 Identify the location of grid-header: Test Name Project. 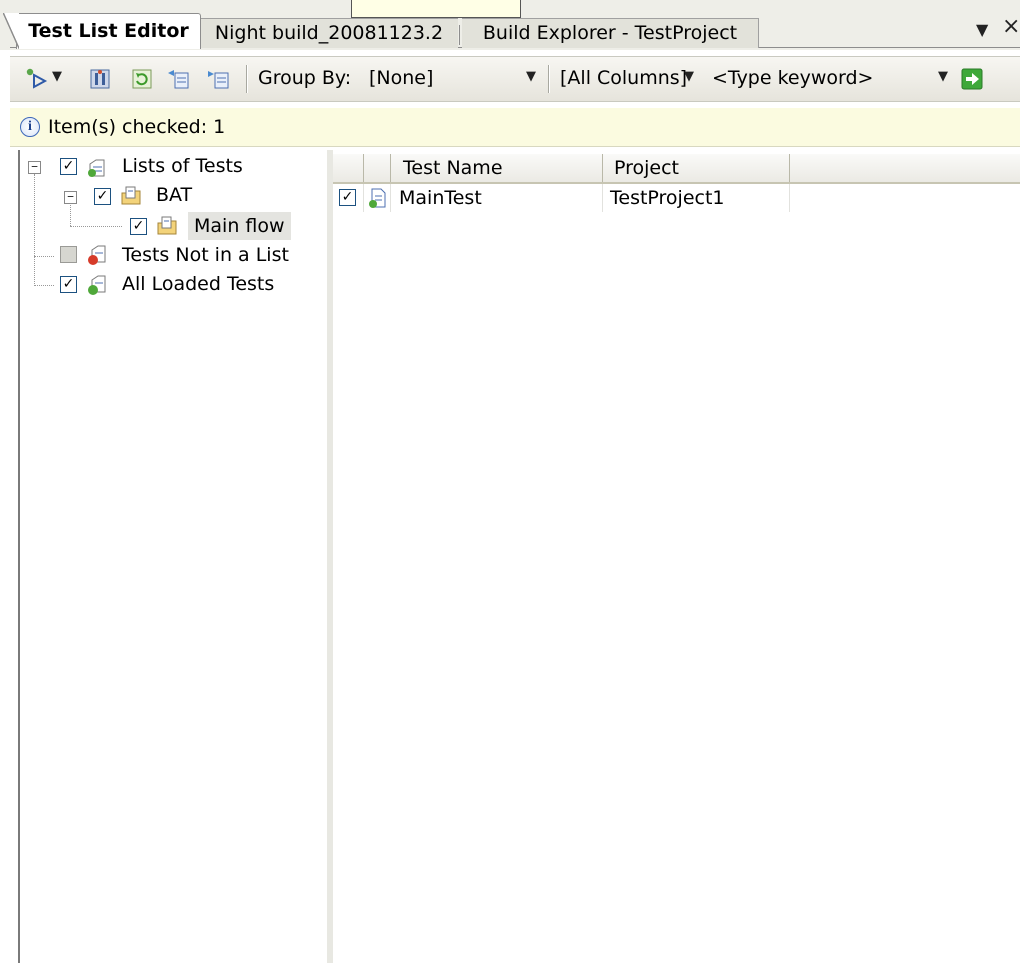
(676, 169).